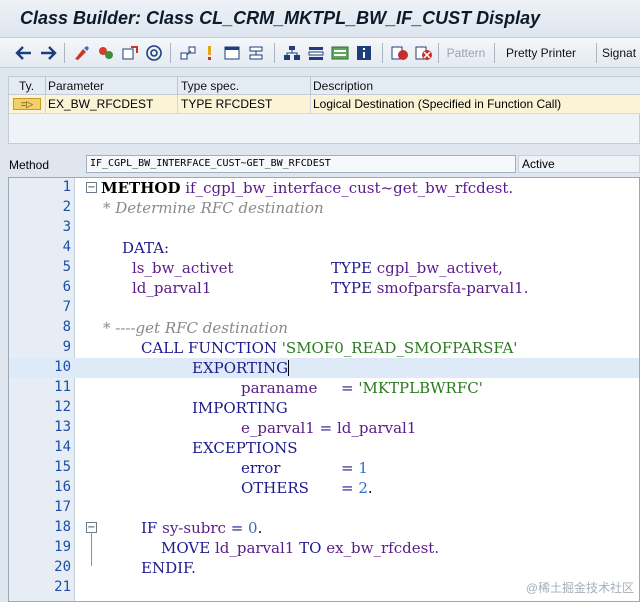  Describe the element at coordinates (26, 86) in the screenshot. I see `column-header-ty: Ty.` at that location.